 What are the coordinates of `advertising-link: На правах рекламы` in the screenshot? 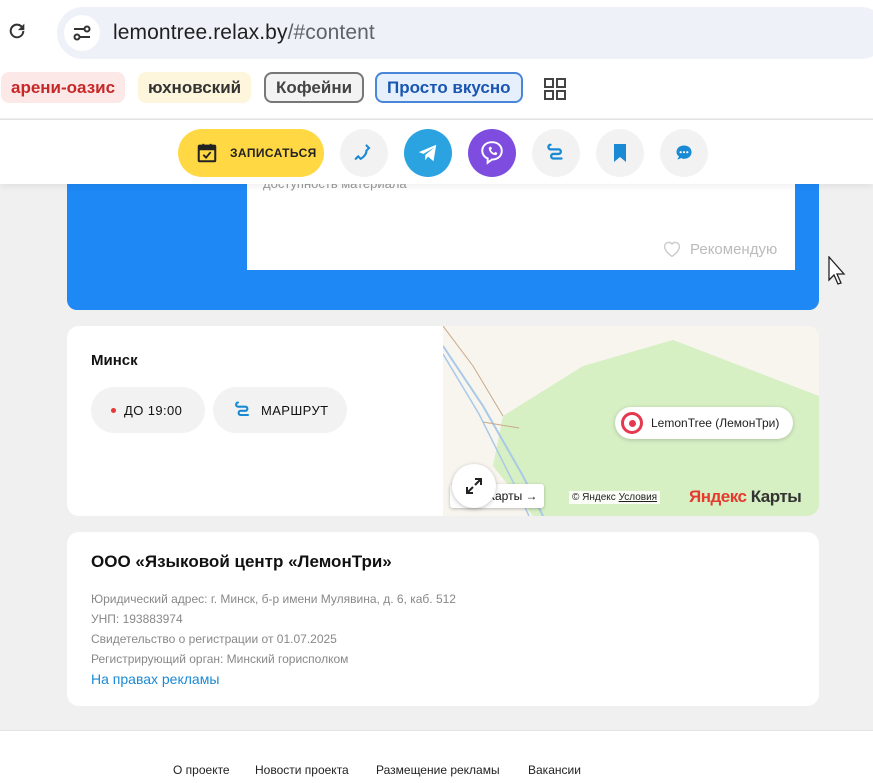 It's located at (155, 679).